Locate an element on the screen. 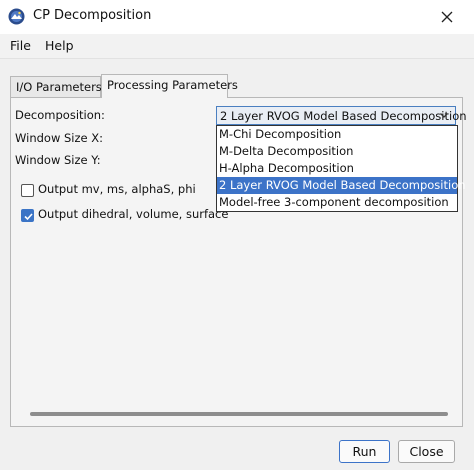 This screenshot has height=470, width=474. dropdown-option-m-chi: M-Chi Decomposition is located at coordinates (337, 134).